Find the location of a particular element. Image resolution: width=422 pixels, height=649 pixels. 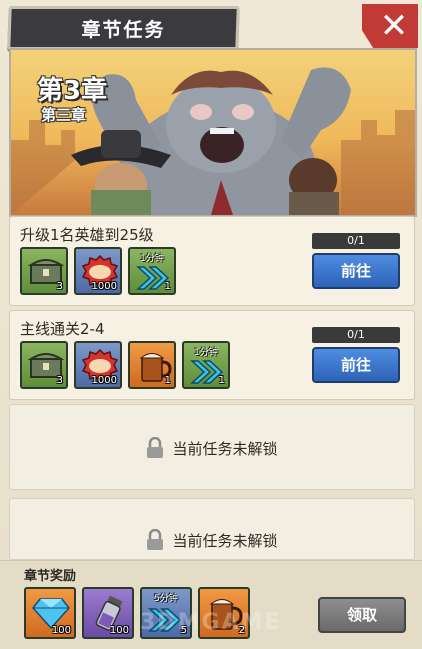

close-button: ✕ is located at coordinates (390, 26).